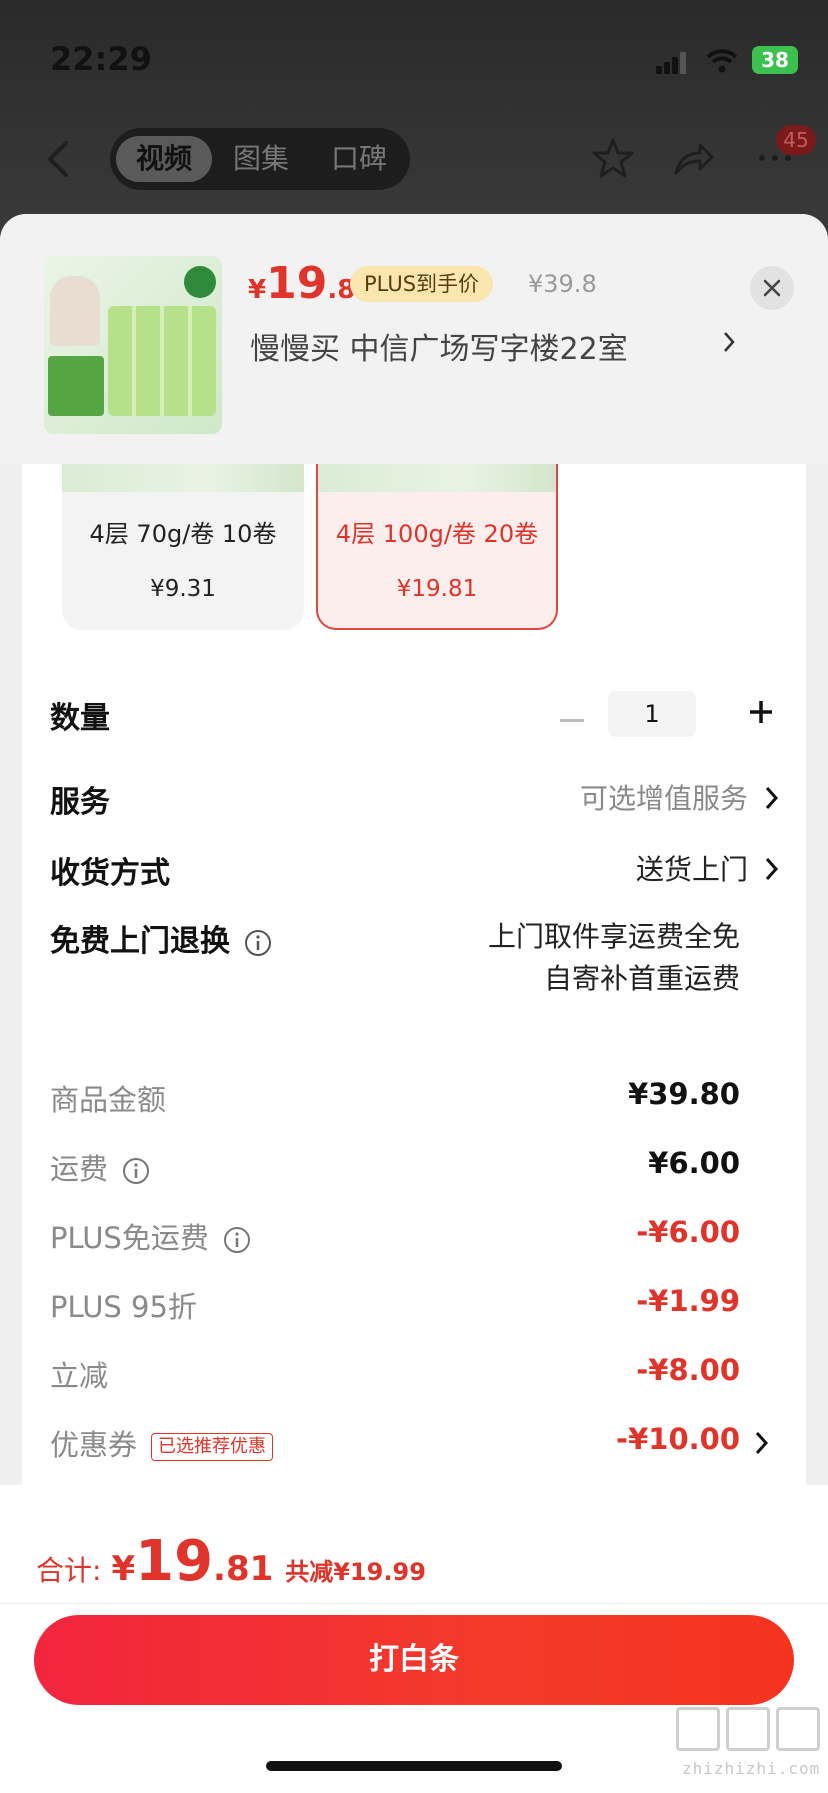 This screenshot has width=828, height=1793. Describe the element at coordinates (123, 1569) in the screenshot. I see `total-currency: ¥` at that location.